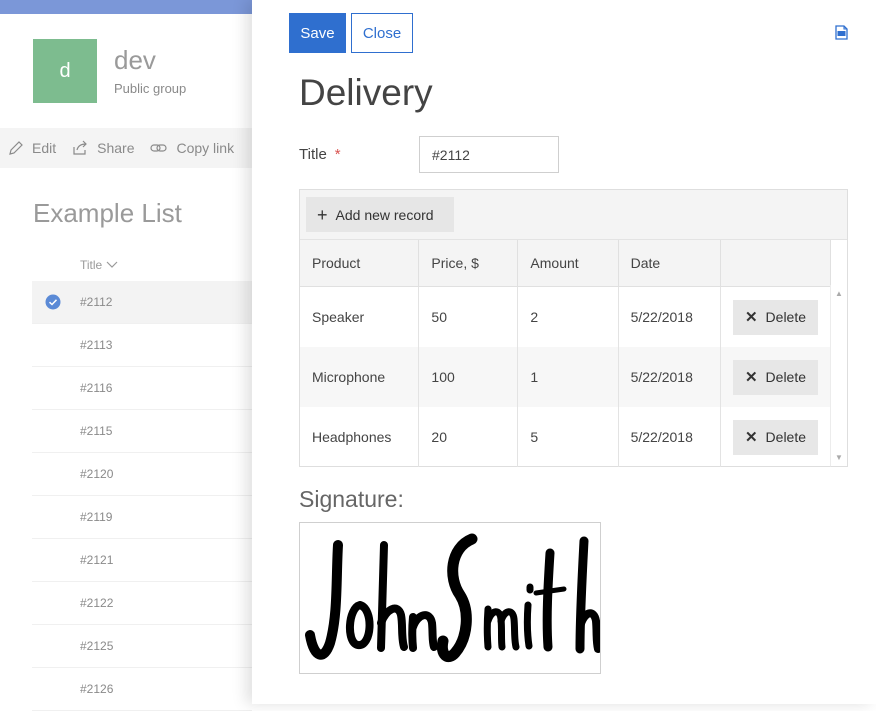  What do you see at coordinates (468, 263) in the screenshot?
I see `column-header-price: Price, $` at bounding box center [468, 263].